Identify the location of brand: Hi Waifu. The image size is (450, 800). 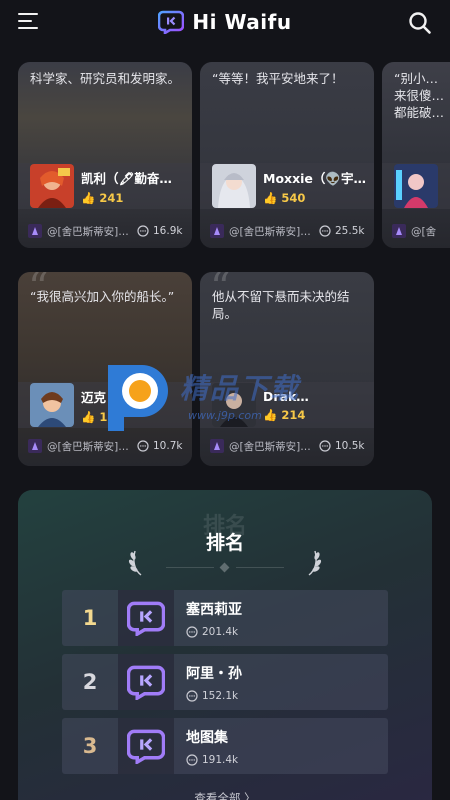
(224, 22).